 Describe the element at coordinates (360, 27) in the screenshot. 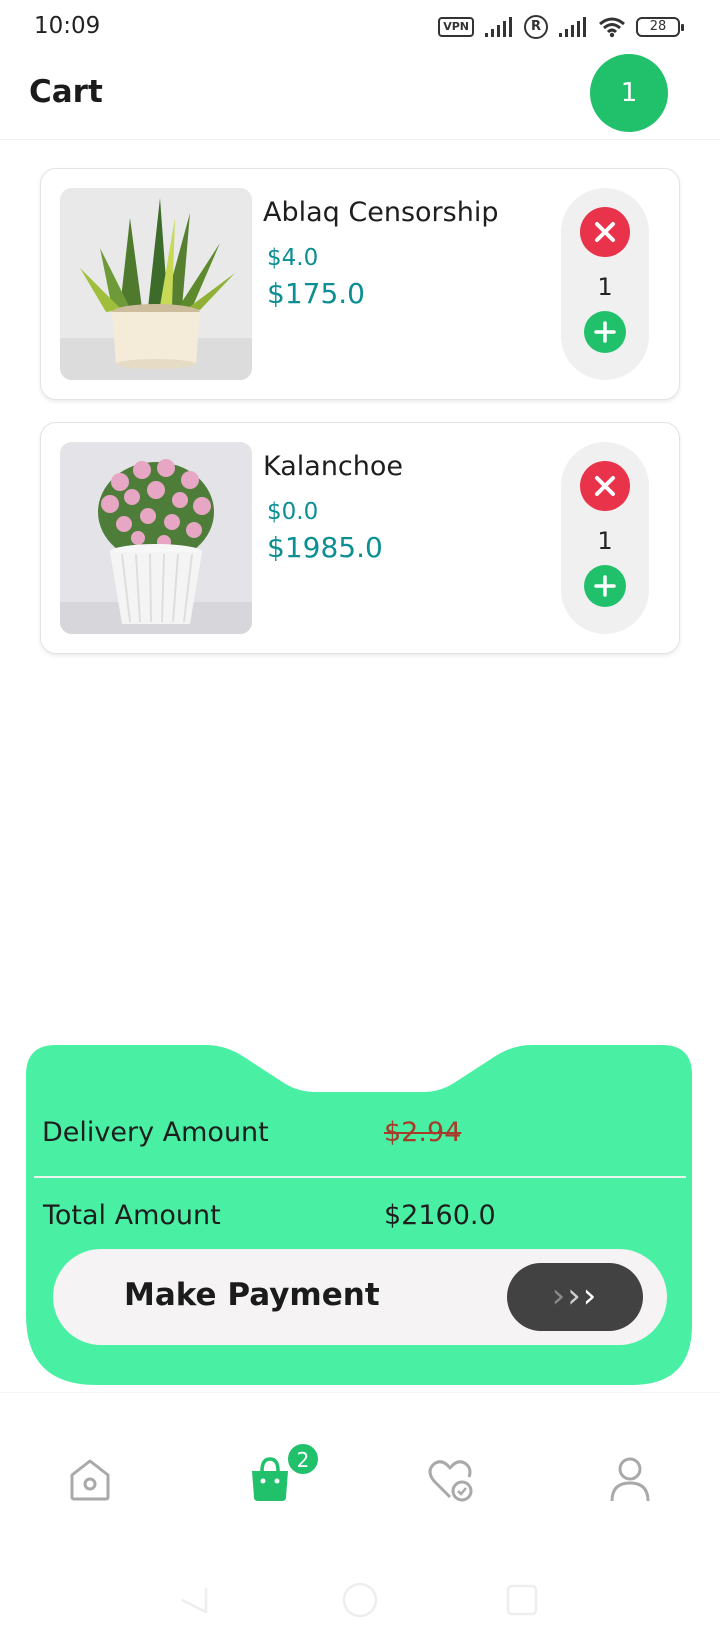

I see `status-bar: 10:09 VPN R 28` at that location.